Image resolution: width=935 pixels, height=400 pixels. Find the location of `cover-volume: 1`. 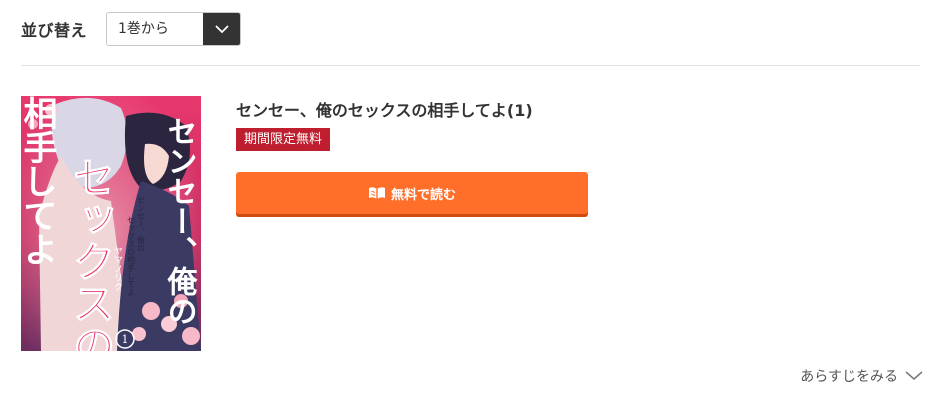

cover-volume: 1 is located at coordinates (125, 339).